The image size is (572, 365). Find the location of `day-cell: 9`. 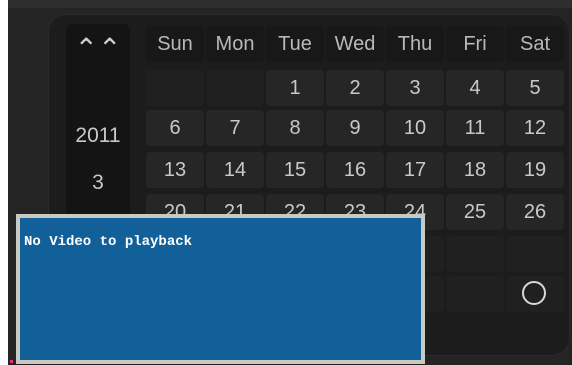

day-cell: 9 is located at coordinates (355, 128).